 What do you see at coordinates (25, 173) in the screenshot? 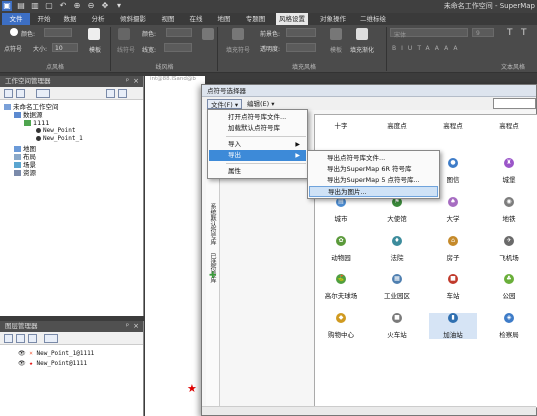
I see `tree-item-resources: 资源` at bounding box center [25, 173].